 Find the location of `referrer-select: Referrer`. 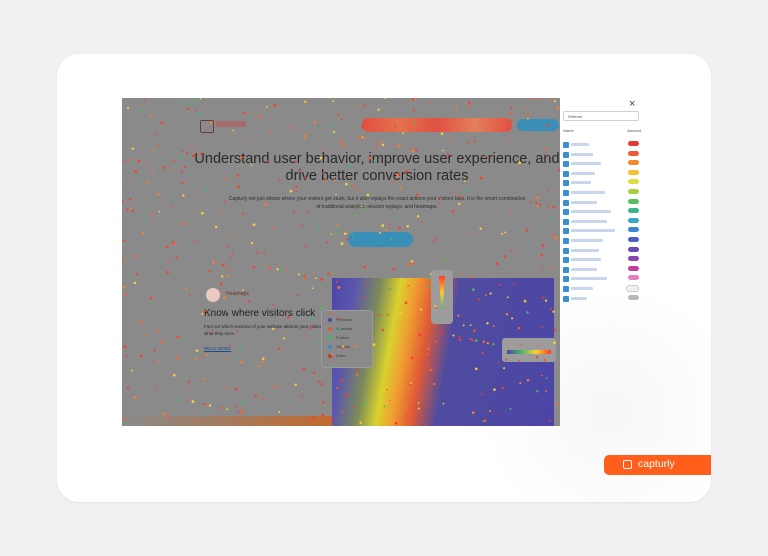

referrer-select: Referrer is located at coordinates (601, 116).